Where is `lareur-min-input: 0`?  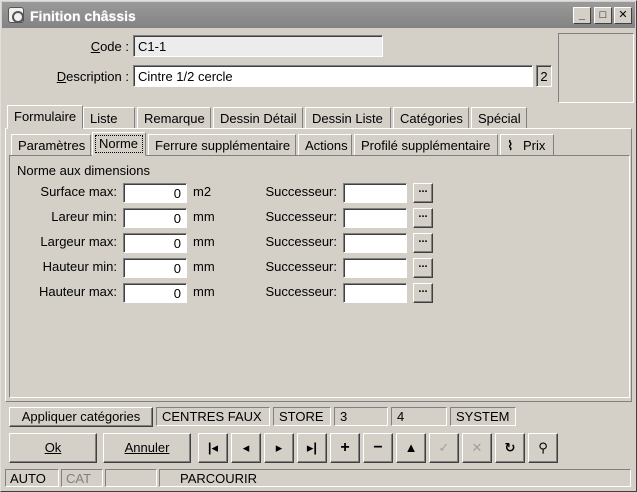
lareur-min-input: 0 is located at coordinates (155, 218).